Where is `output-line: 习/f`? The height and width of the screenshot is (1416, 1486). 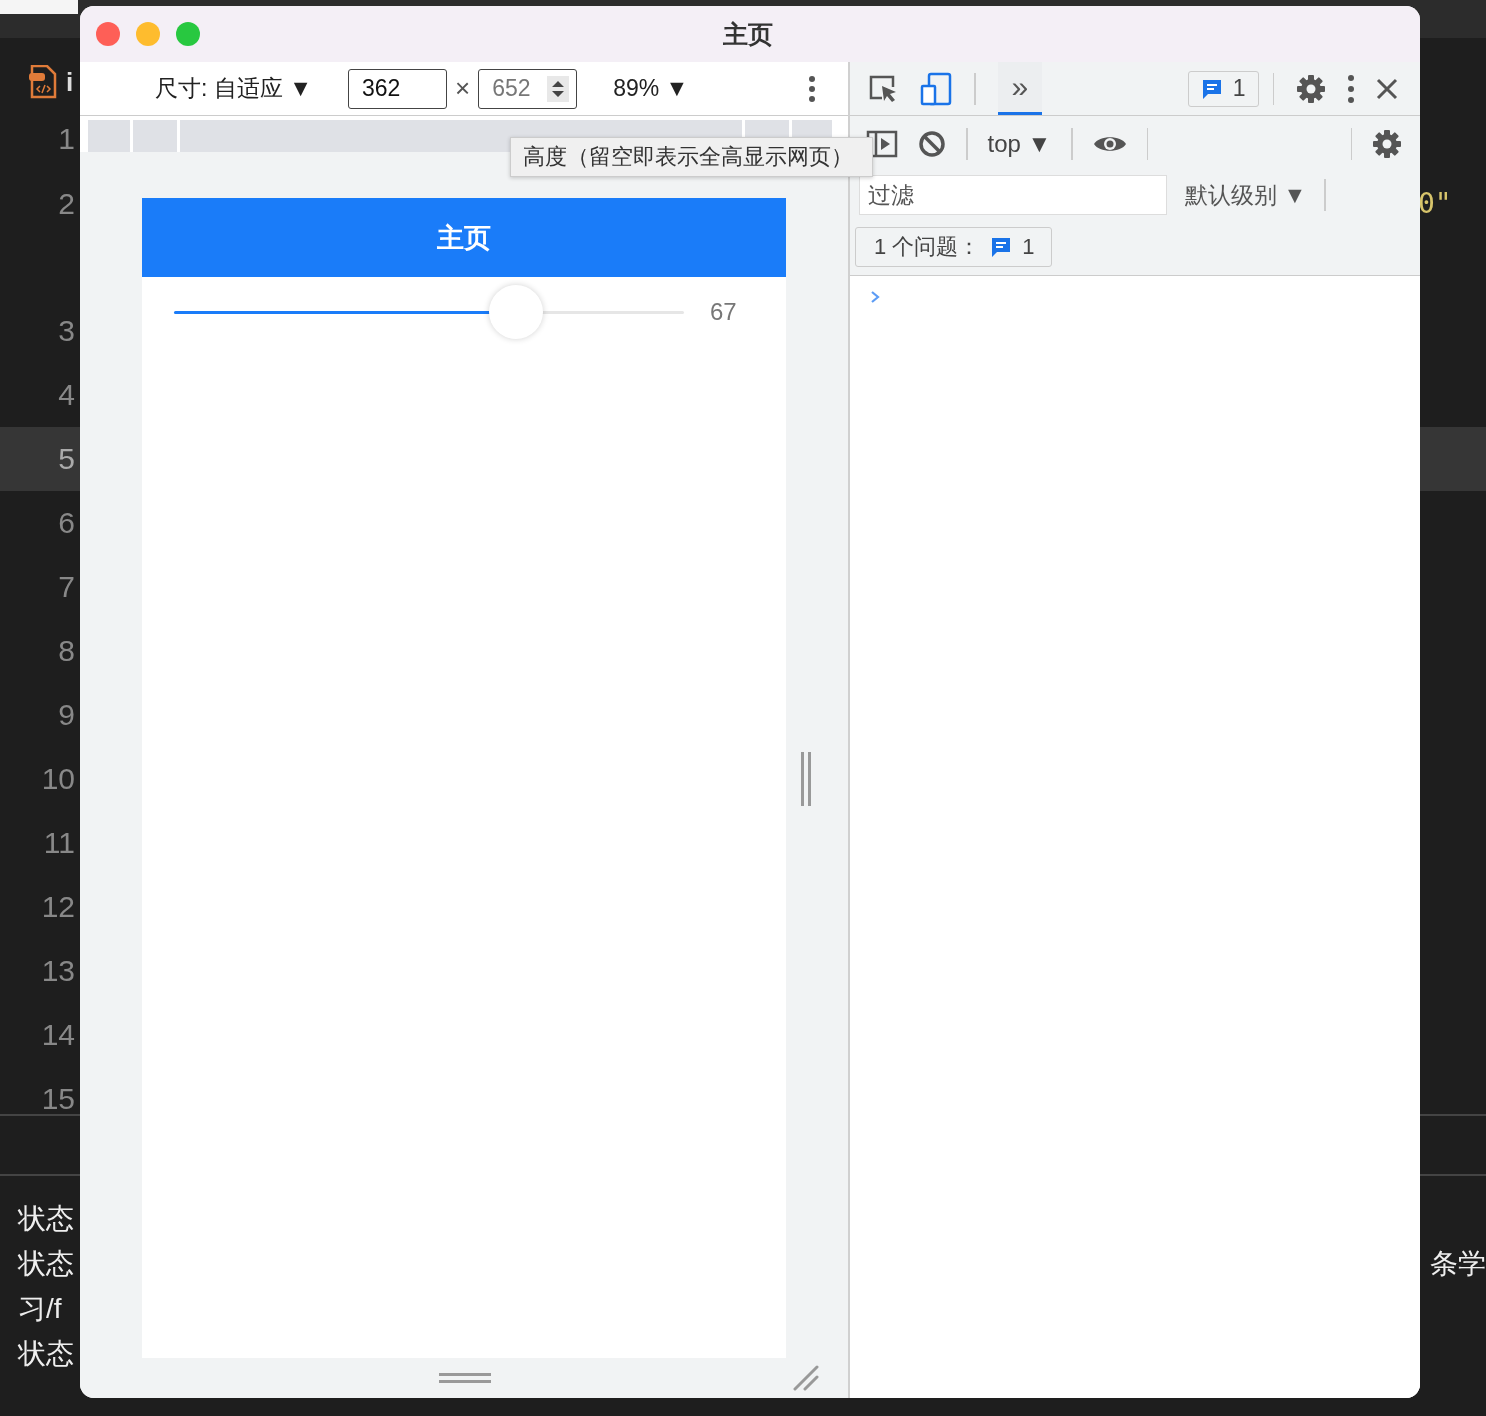 output-line: 习/f is located at coordinates (40, 1308).